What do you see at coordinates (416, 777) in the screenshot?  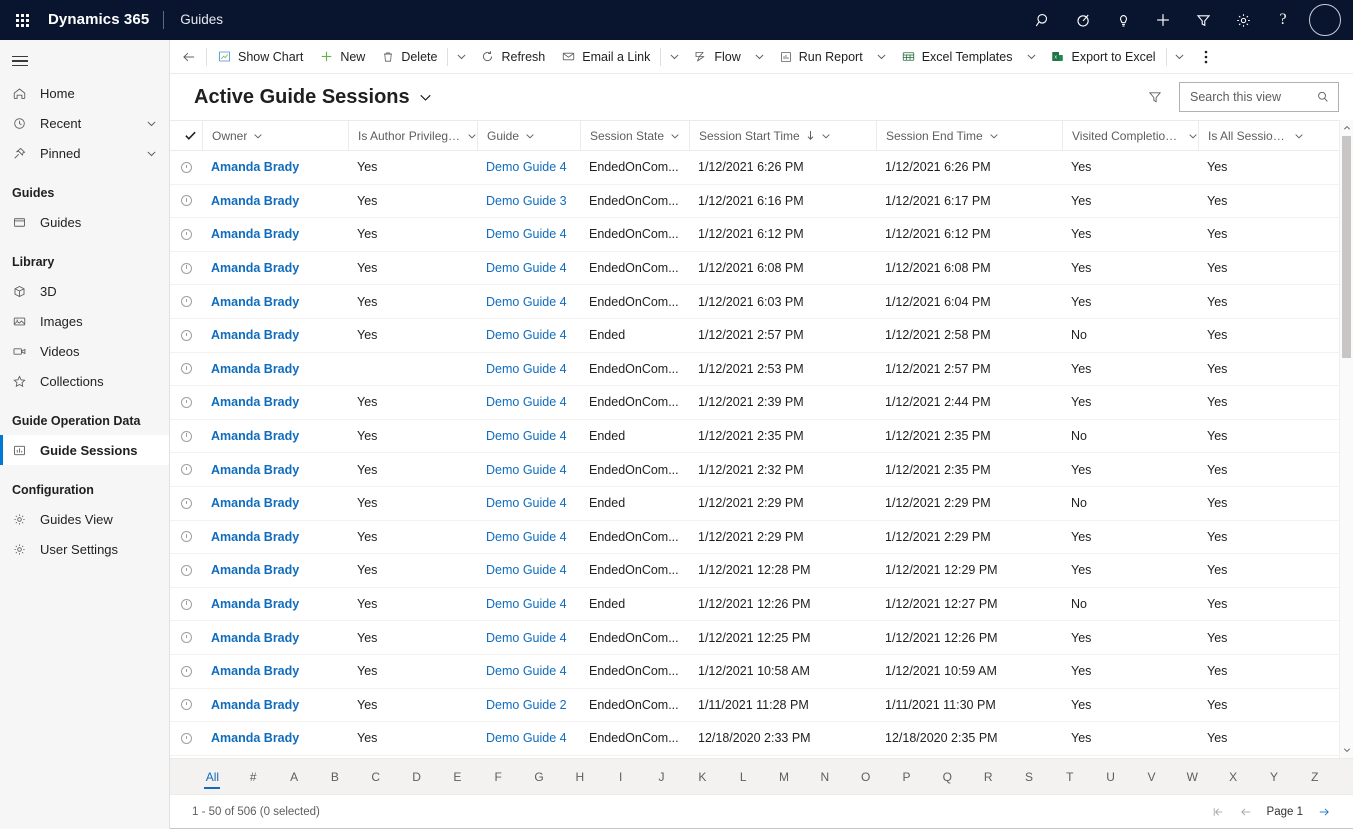 I see `alpha-filter-d: D` at bounding box center [416, 777].